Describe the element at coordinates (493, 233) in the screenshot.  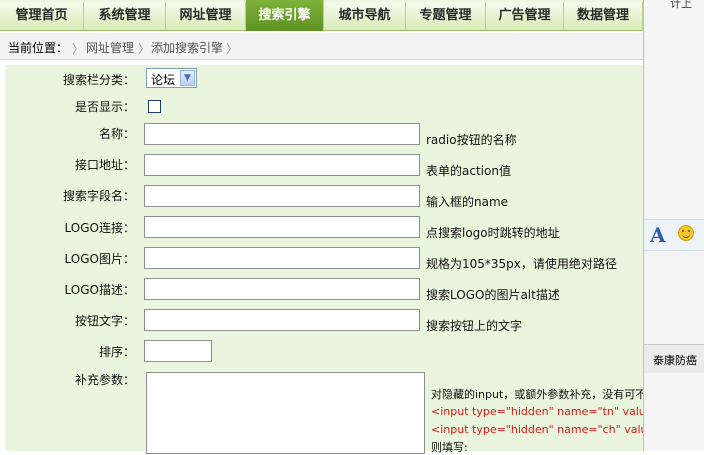
I see `logo-link-hint: 点搜索logo时跳转的地址` at that location.